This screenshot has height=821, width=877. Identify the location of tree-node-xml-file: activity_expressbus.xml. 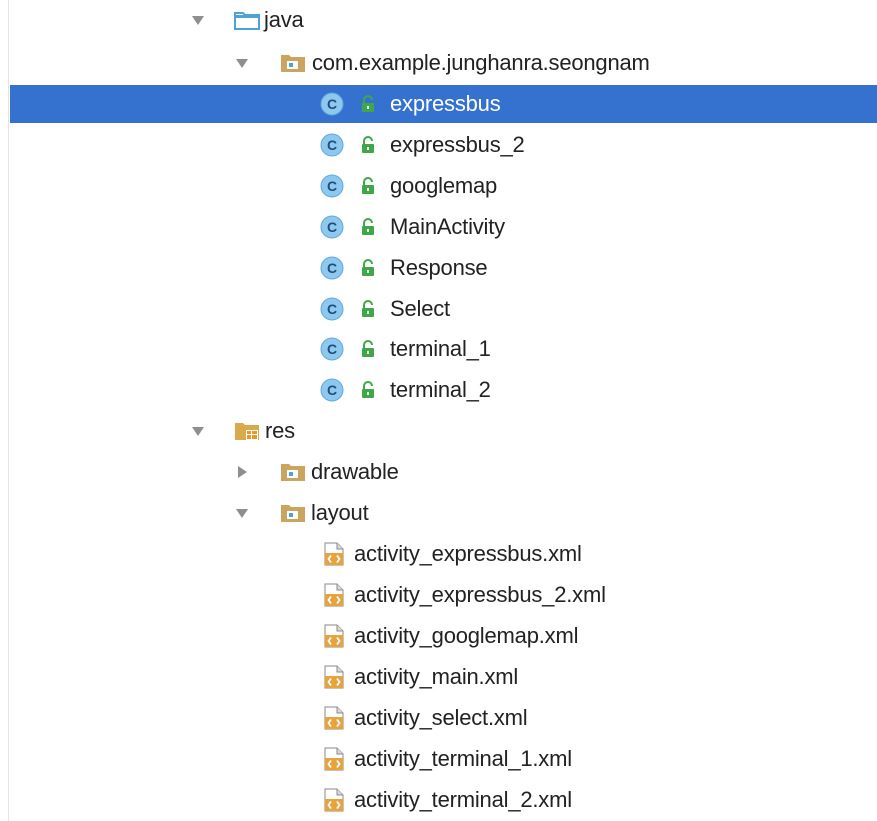
(438, 554).